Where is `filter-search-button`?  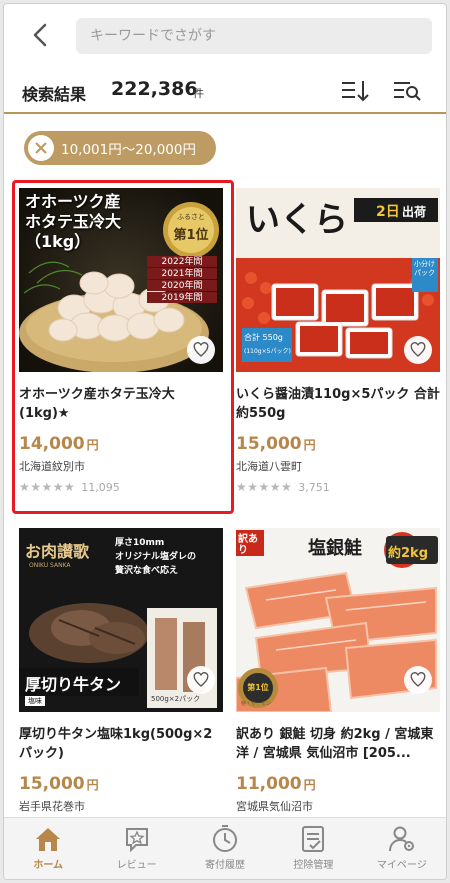 filter-search-button is located at coordinates (407, 91).